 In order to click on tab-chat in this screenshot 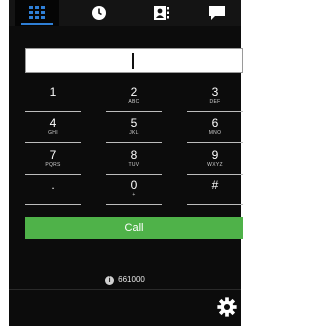, I will do `click(217, 13)`.